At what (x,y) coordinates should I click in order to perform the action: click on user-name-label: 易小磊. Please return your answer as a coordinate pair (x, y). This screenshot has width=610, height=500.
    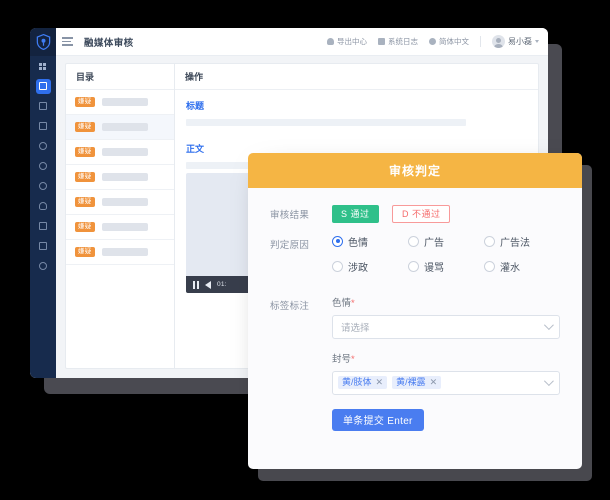
    Looking at the image, I should click on (520, 41).